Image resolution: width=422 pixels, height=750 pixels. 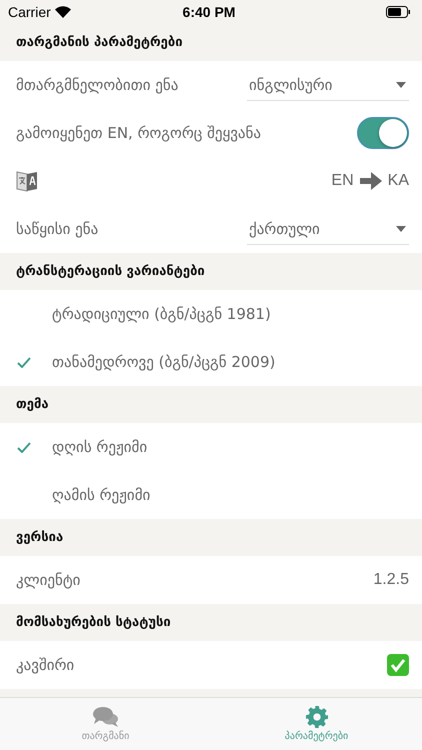 What do you see at coordinates (110, 271) in the screenshot?
I see `section-header: ტრანსტერაციის ვარიანტები` at bounding box center [110, 271].